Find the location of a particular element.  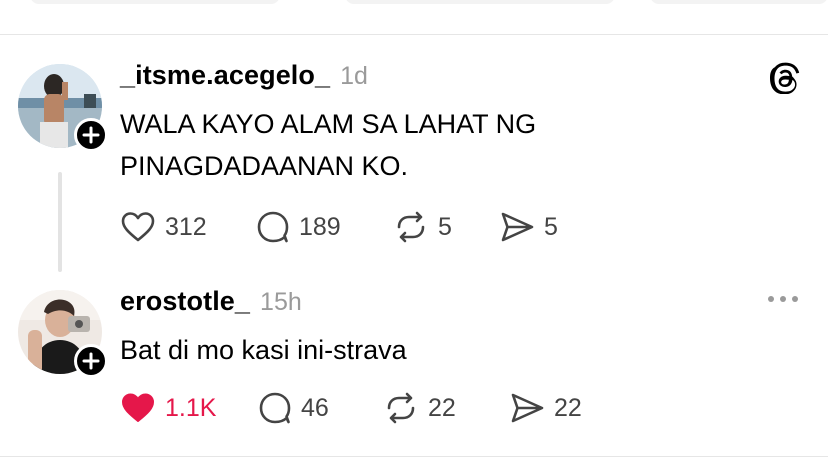

repost-button: 22 is located at coordinates (446, 408).